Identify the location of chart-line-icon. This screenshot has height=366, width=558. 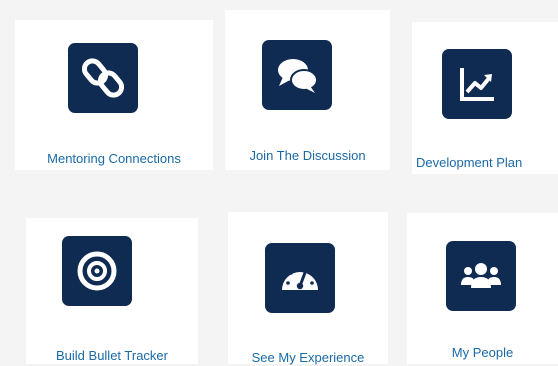
(477, 84).